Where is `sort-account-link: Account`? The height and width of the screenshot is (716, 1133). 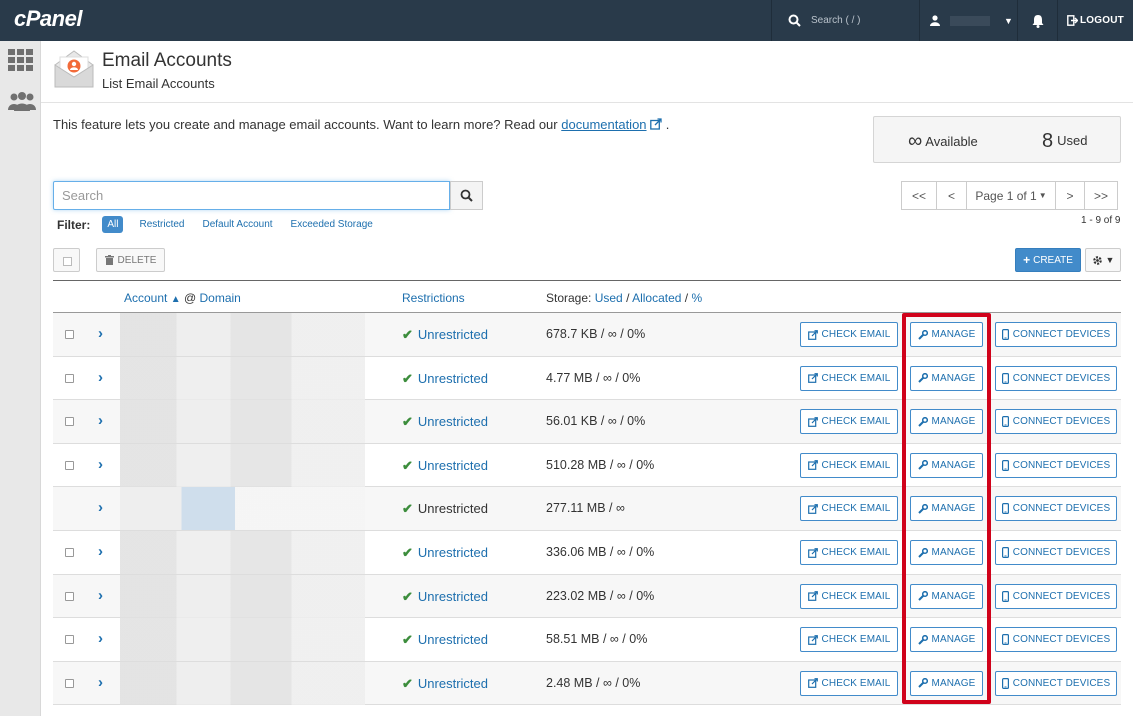 sort-account-link: Account is located at coordinates (145, 298).